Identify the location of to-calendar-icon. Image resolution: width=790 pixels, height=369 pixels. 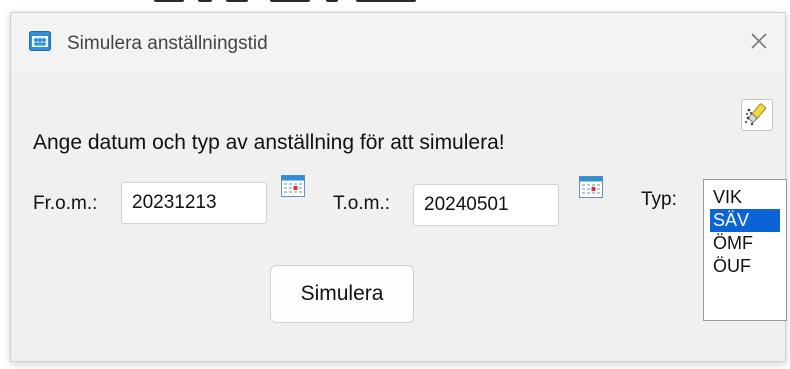
(591, 187).